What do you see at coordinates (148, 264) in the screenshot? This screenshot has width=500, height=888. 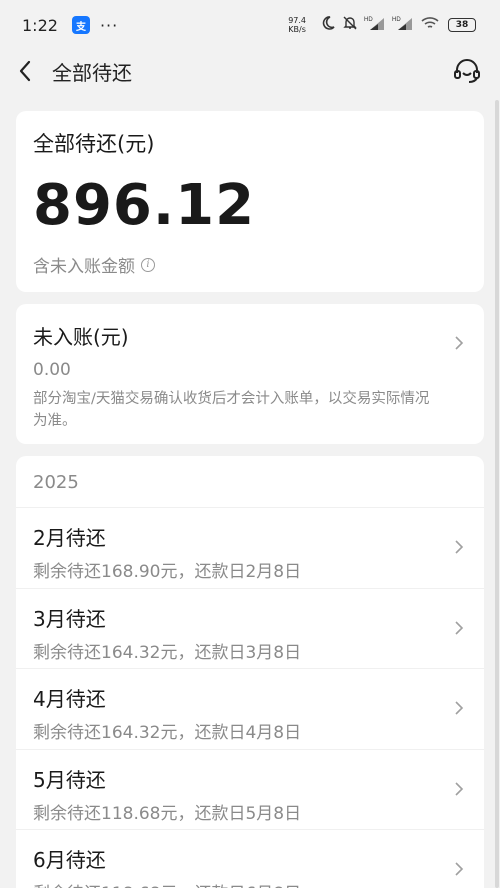 I see `info-icon: i` at bounding box center [148, 264].